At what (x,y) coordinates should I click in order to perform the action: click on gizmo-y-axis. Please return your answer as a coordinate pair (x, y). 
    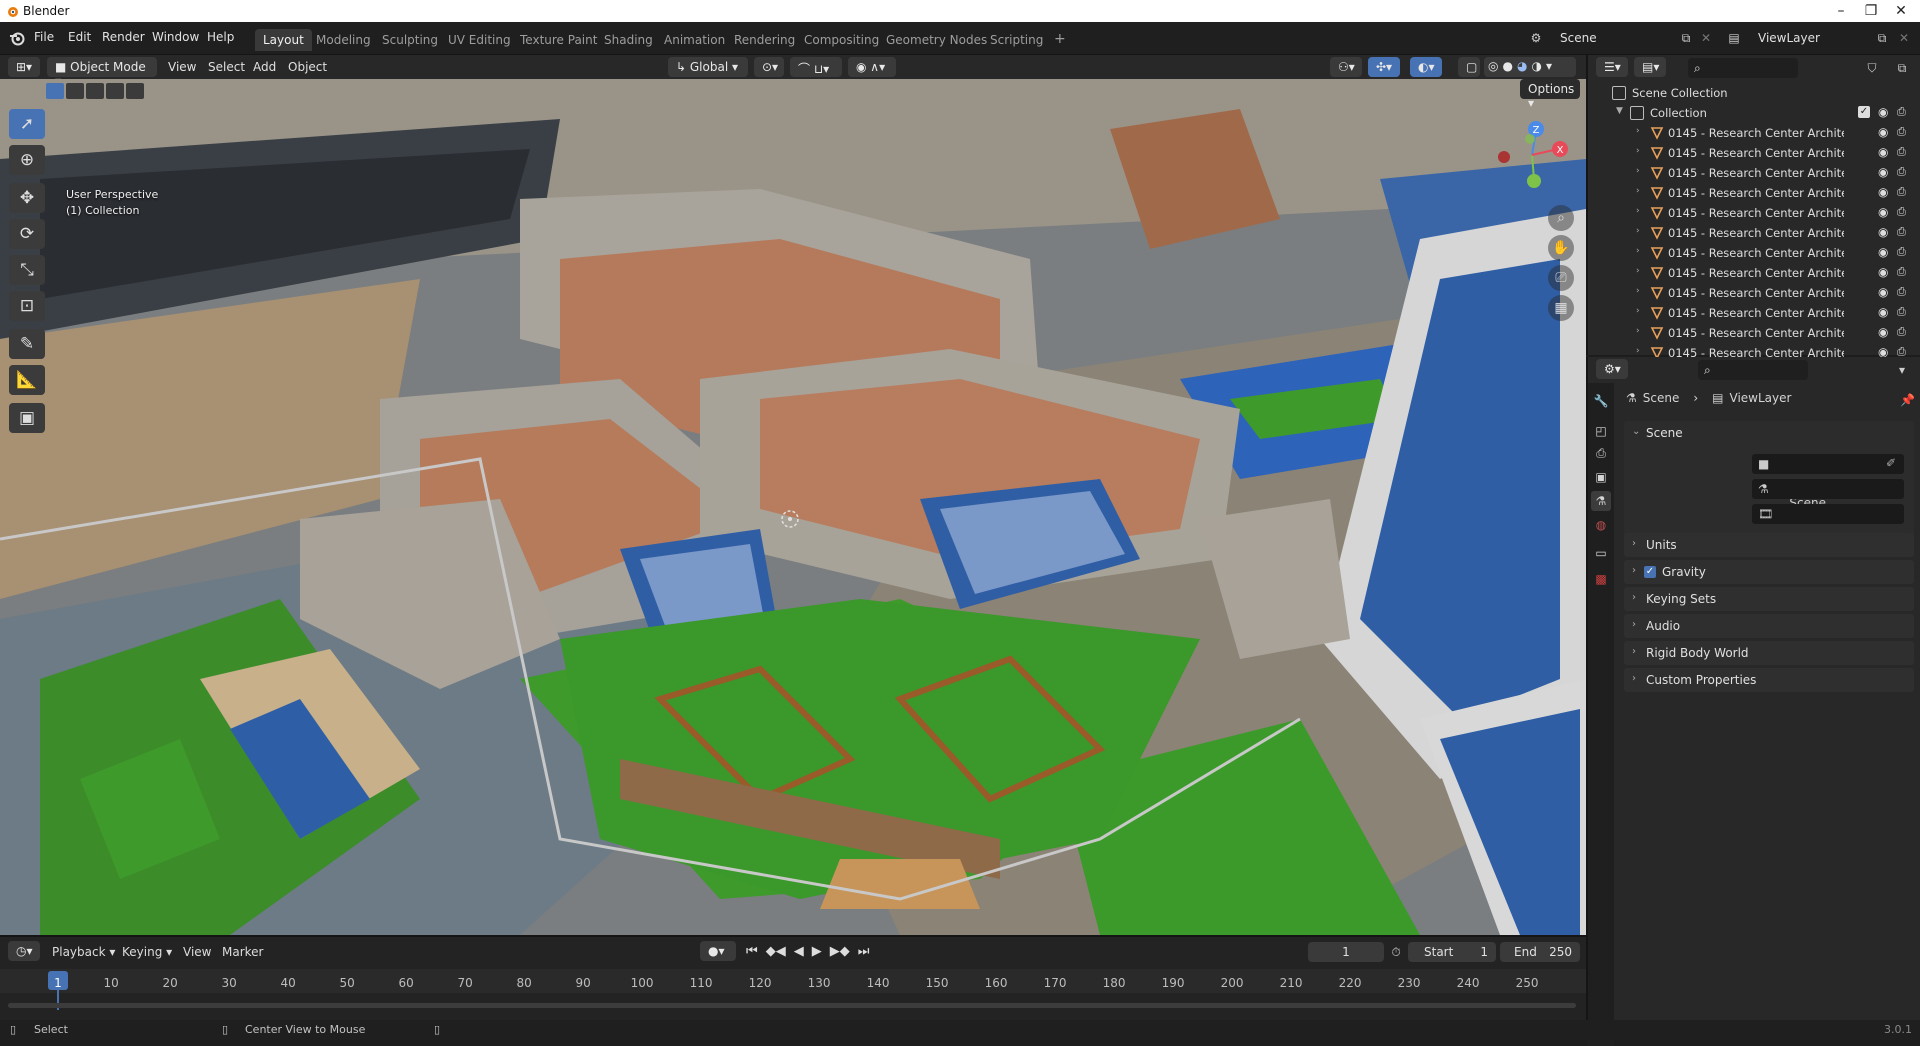
    Looking at the image, I should click on (1534, 181).